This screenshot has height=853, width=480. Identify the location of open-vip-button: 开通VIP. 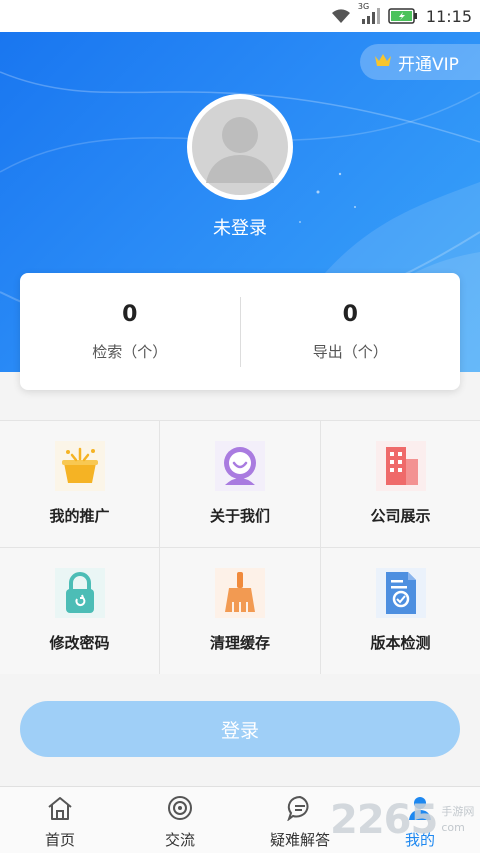
(420, 62).